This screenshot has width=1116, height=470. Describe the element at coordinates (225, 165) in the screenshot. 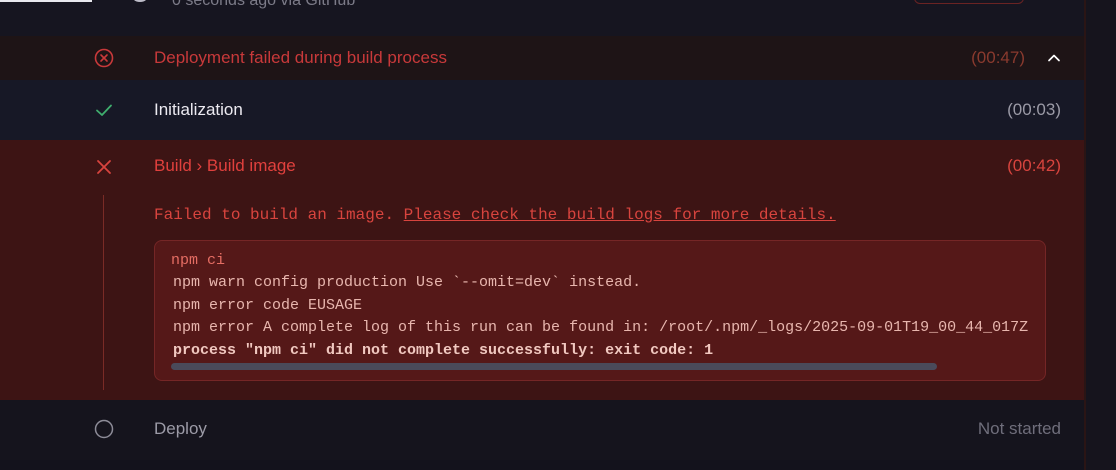

I see `step-label: Build › Build image` at that location.